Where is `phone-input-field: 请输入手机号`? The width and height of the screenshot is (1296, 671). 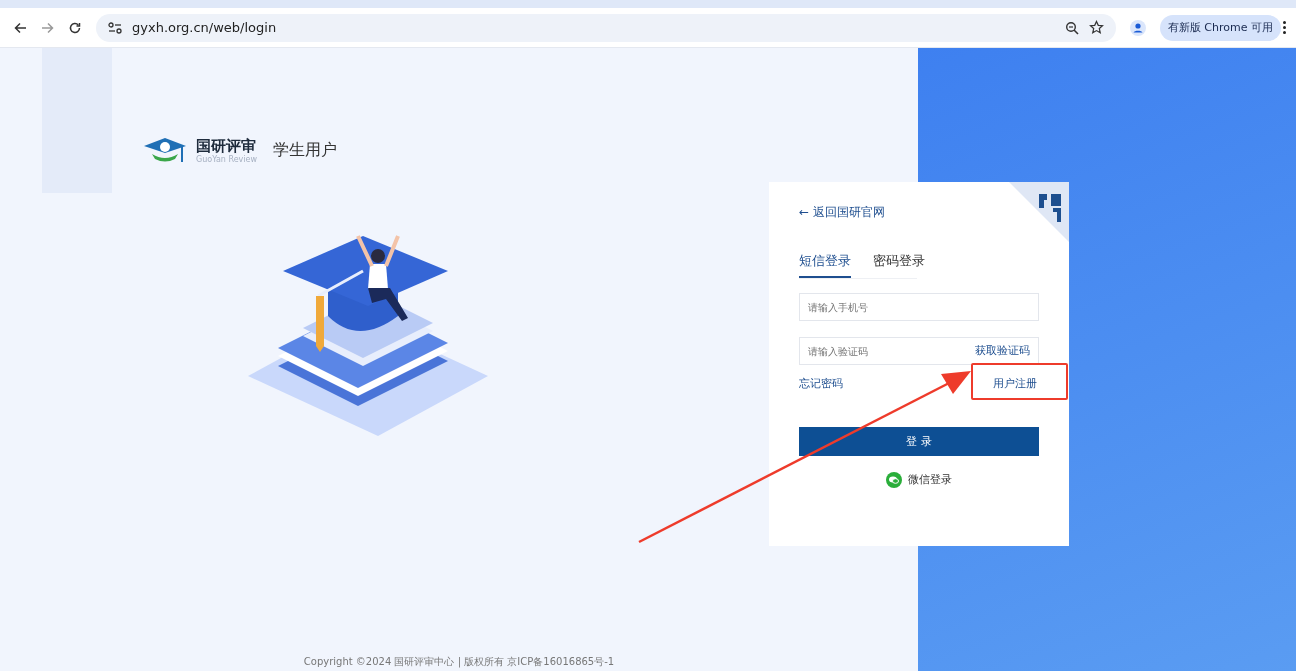
phone-input-field: 请输入手机号 is located at coordinates (919, 307).